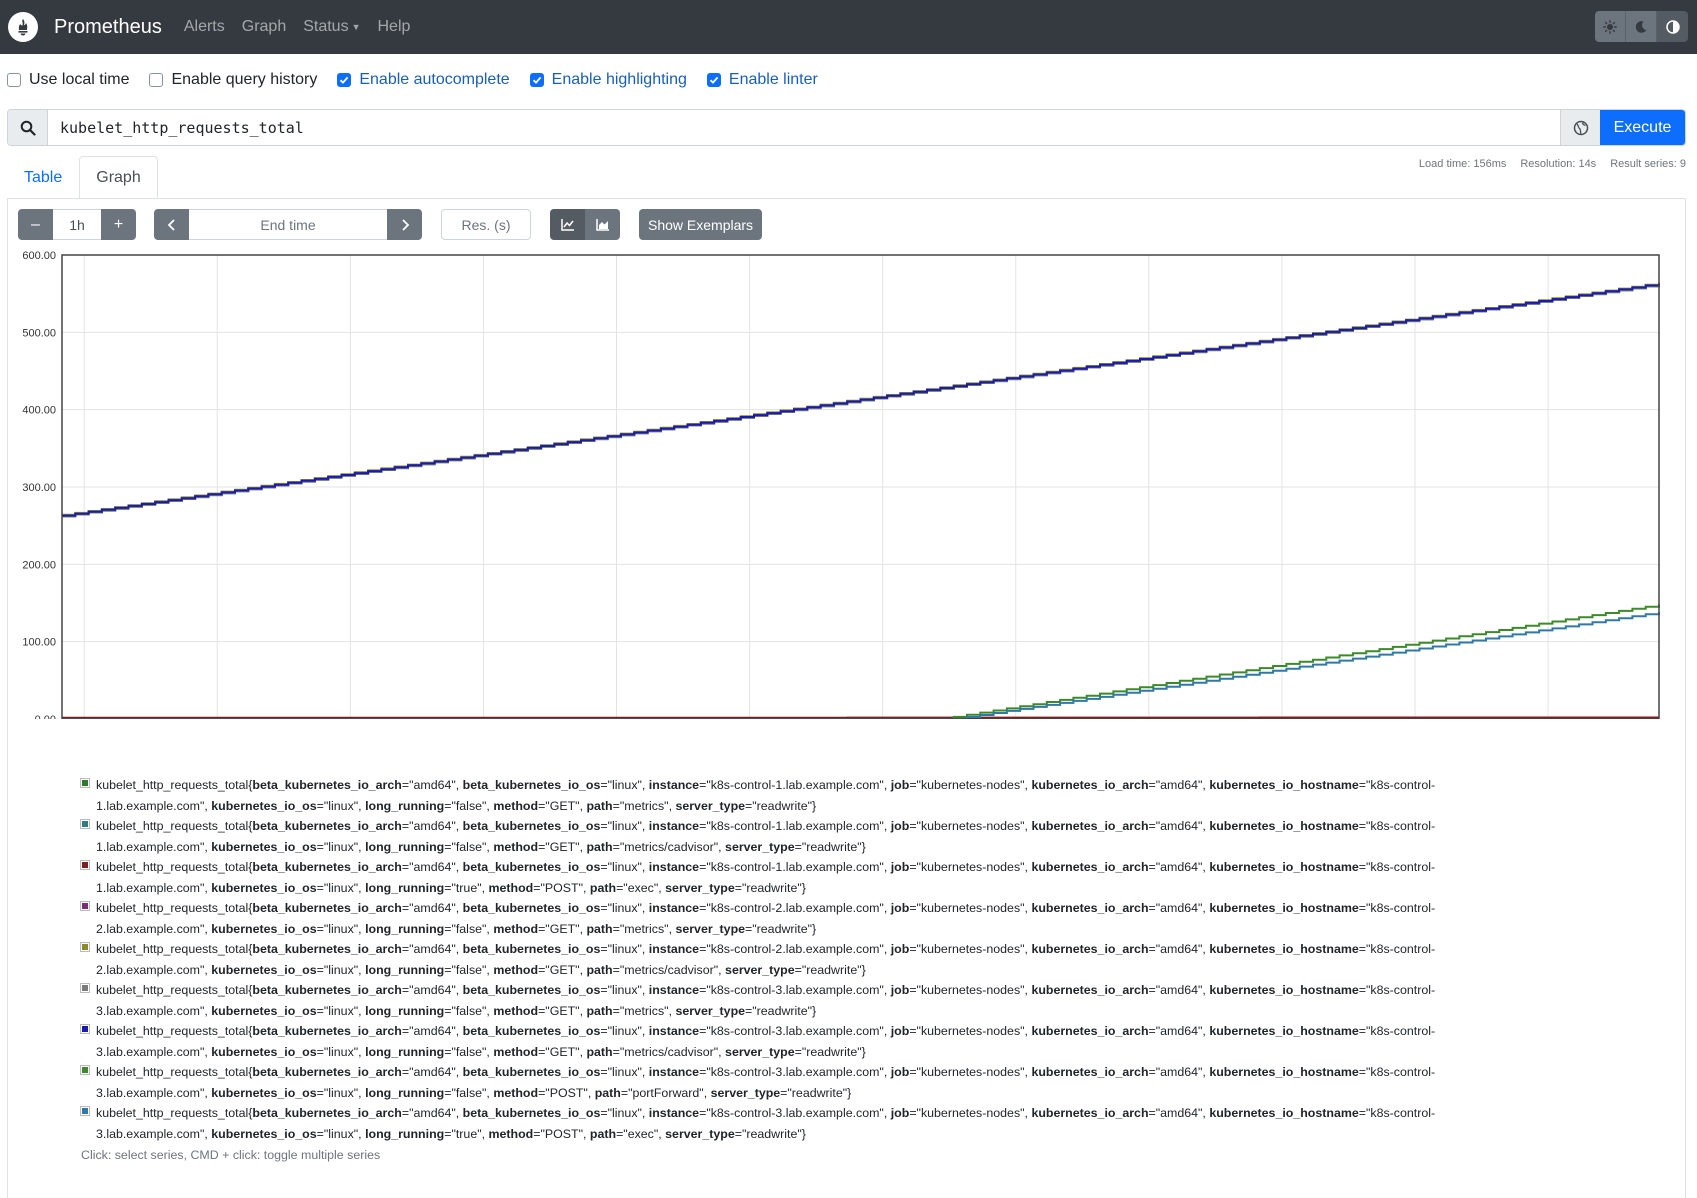  I want to click on tab-table: Table, so click(43, 177).